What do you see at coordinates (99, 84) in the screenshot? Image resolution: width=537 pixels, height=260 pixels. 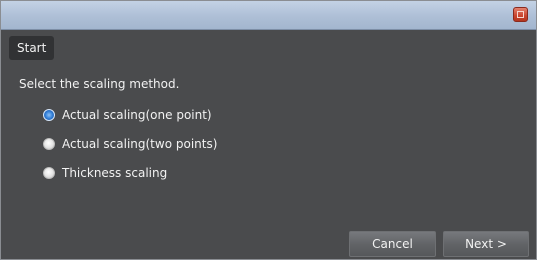 I see `instruction-text: Select the scaling method.` at bounding box center [99, 84].